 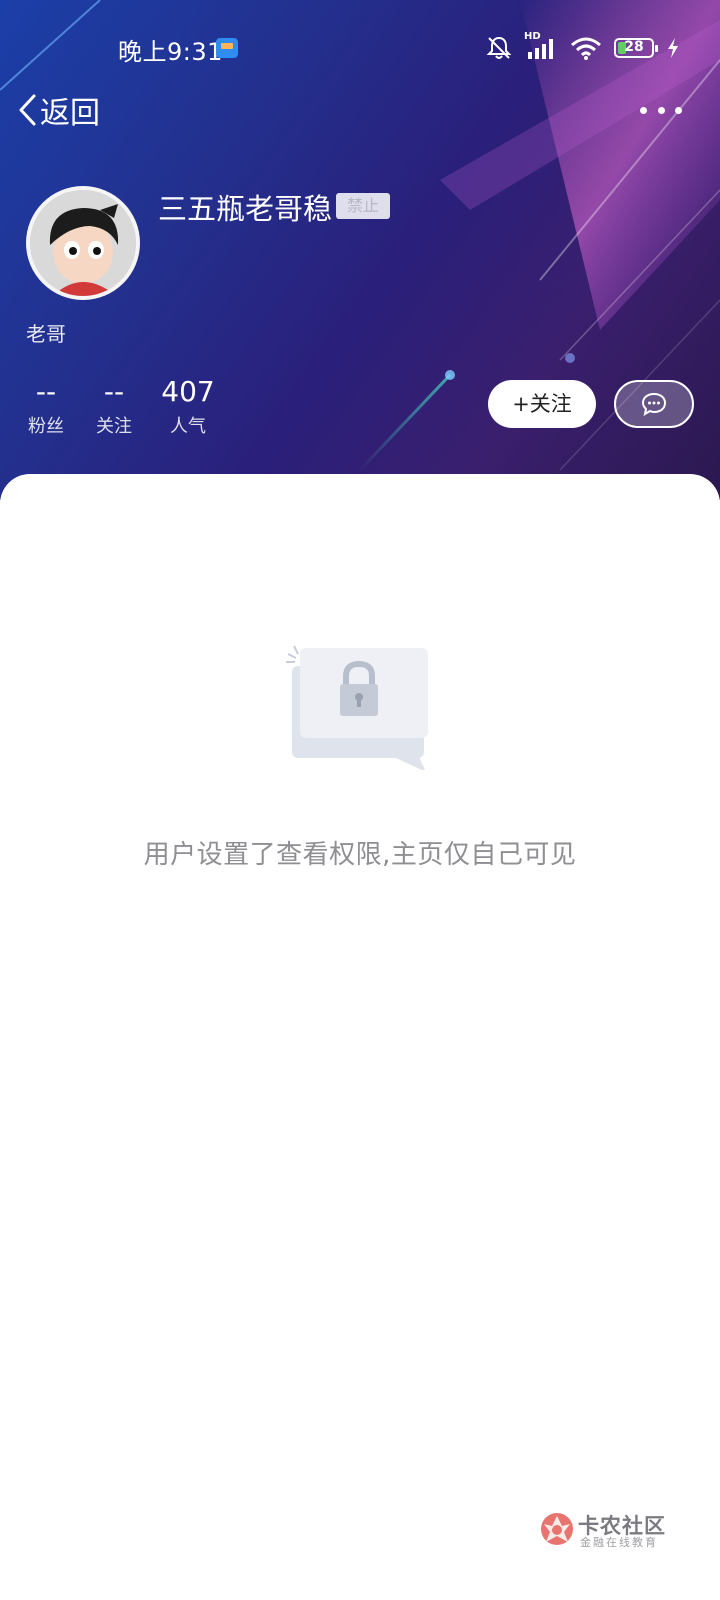 I want to click on watermark: 卡农社区 金融在线教育, so click(x=605, y=1530).